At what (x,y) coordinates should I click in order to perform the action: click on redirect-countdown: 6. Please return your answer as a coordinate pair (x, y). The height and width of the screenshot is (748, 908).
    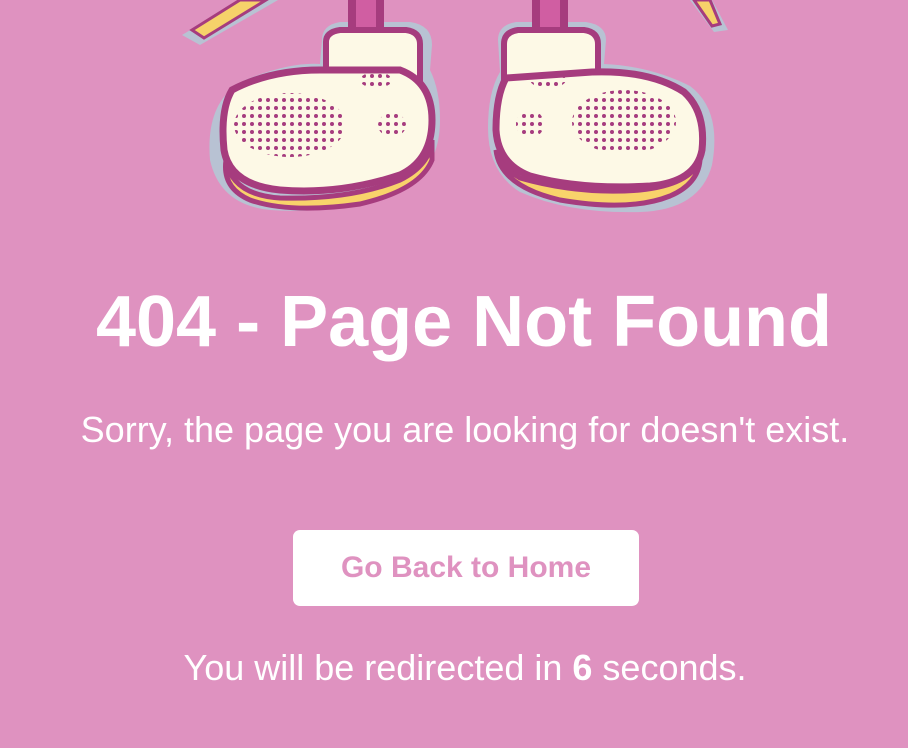
    Looking at the image, I should click on (582, 667).